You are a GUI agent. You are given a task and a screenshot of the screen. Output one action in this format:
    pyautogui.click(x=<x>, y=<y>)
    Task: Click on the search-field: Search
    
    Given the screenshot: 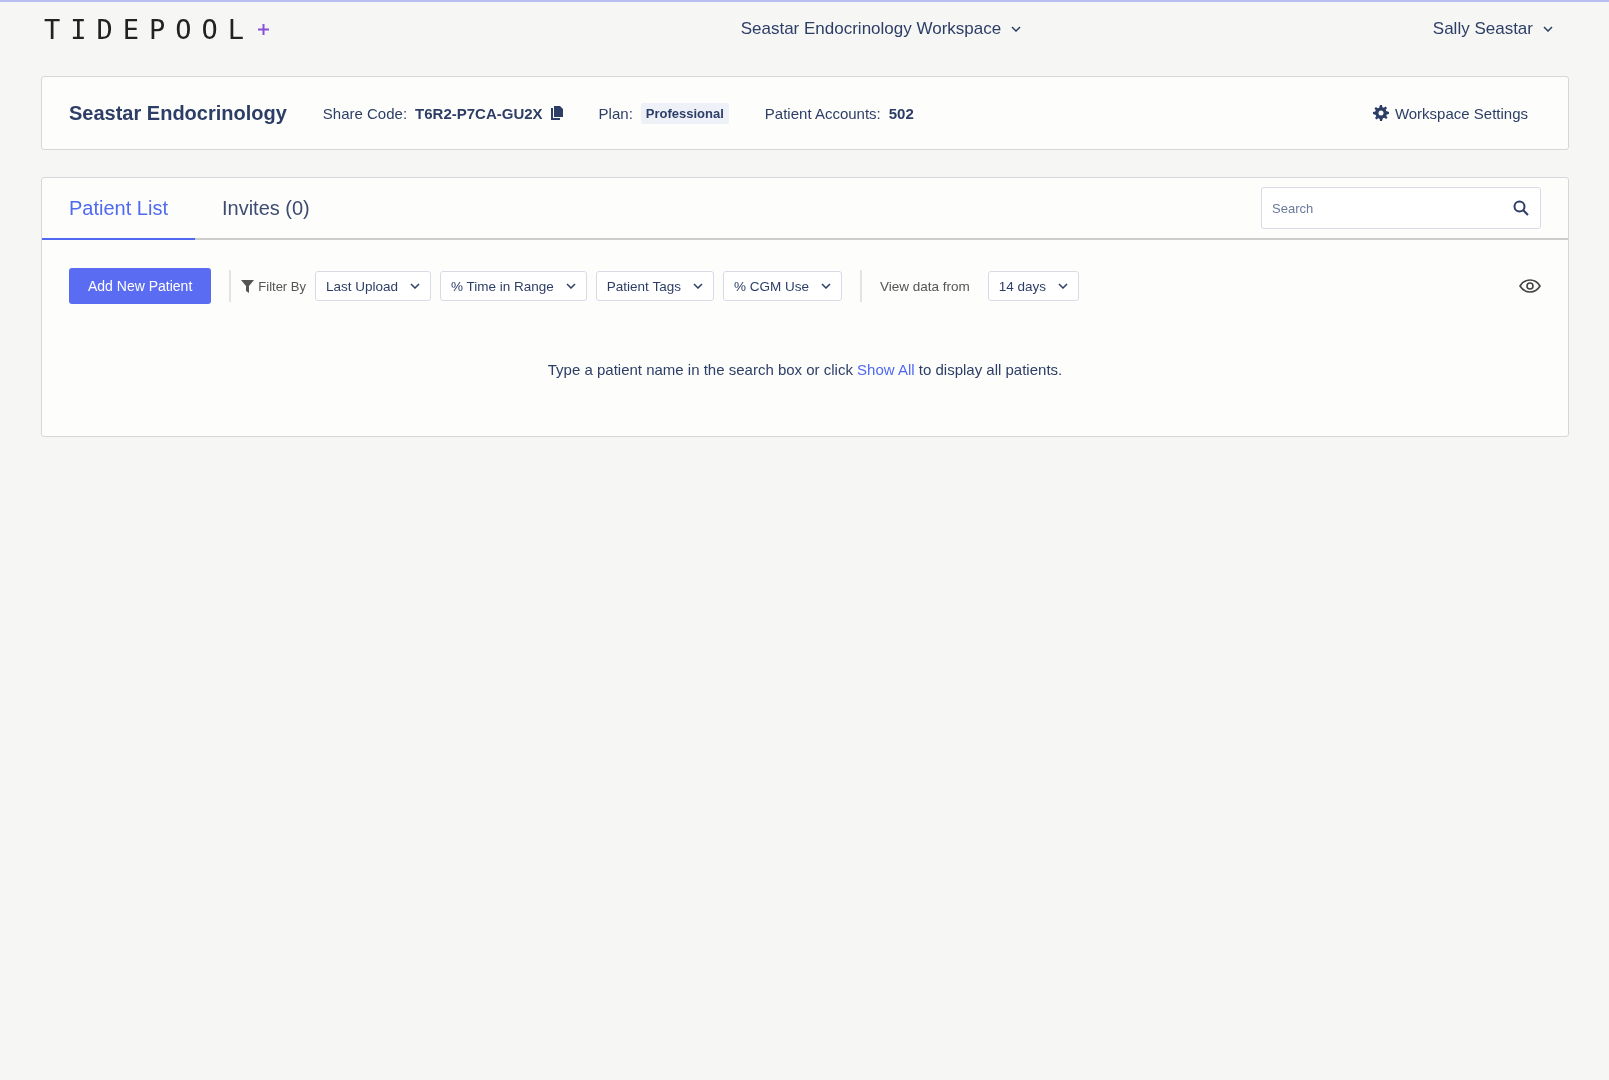 What is the action you would take?
    pyautogui.click(x=1401, y=208)
    